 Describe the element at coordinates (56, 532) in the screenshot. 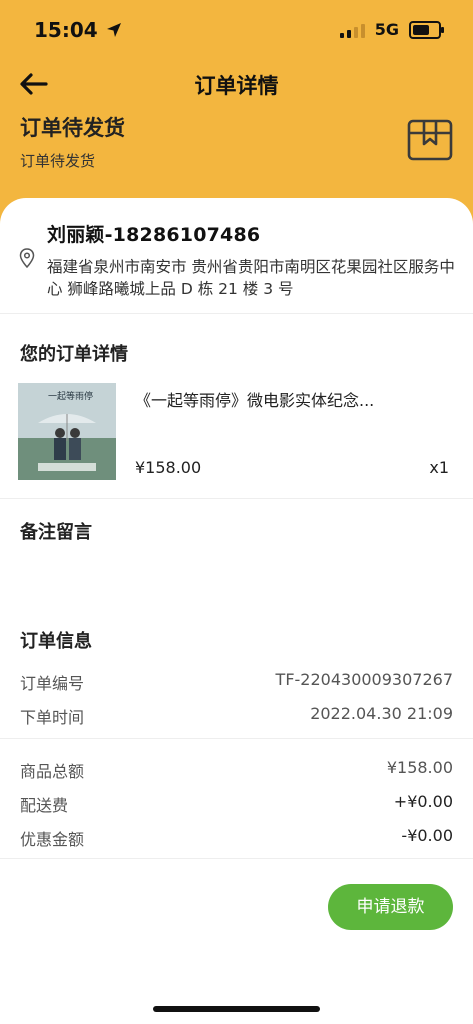

I see `remark-title: 备注留言` at that location.